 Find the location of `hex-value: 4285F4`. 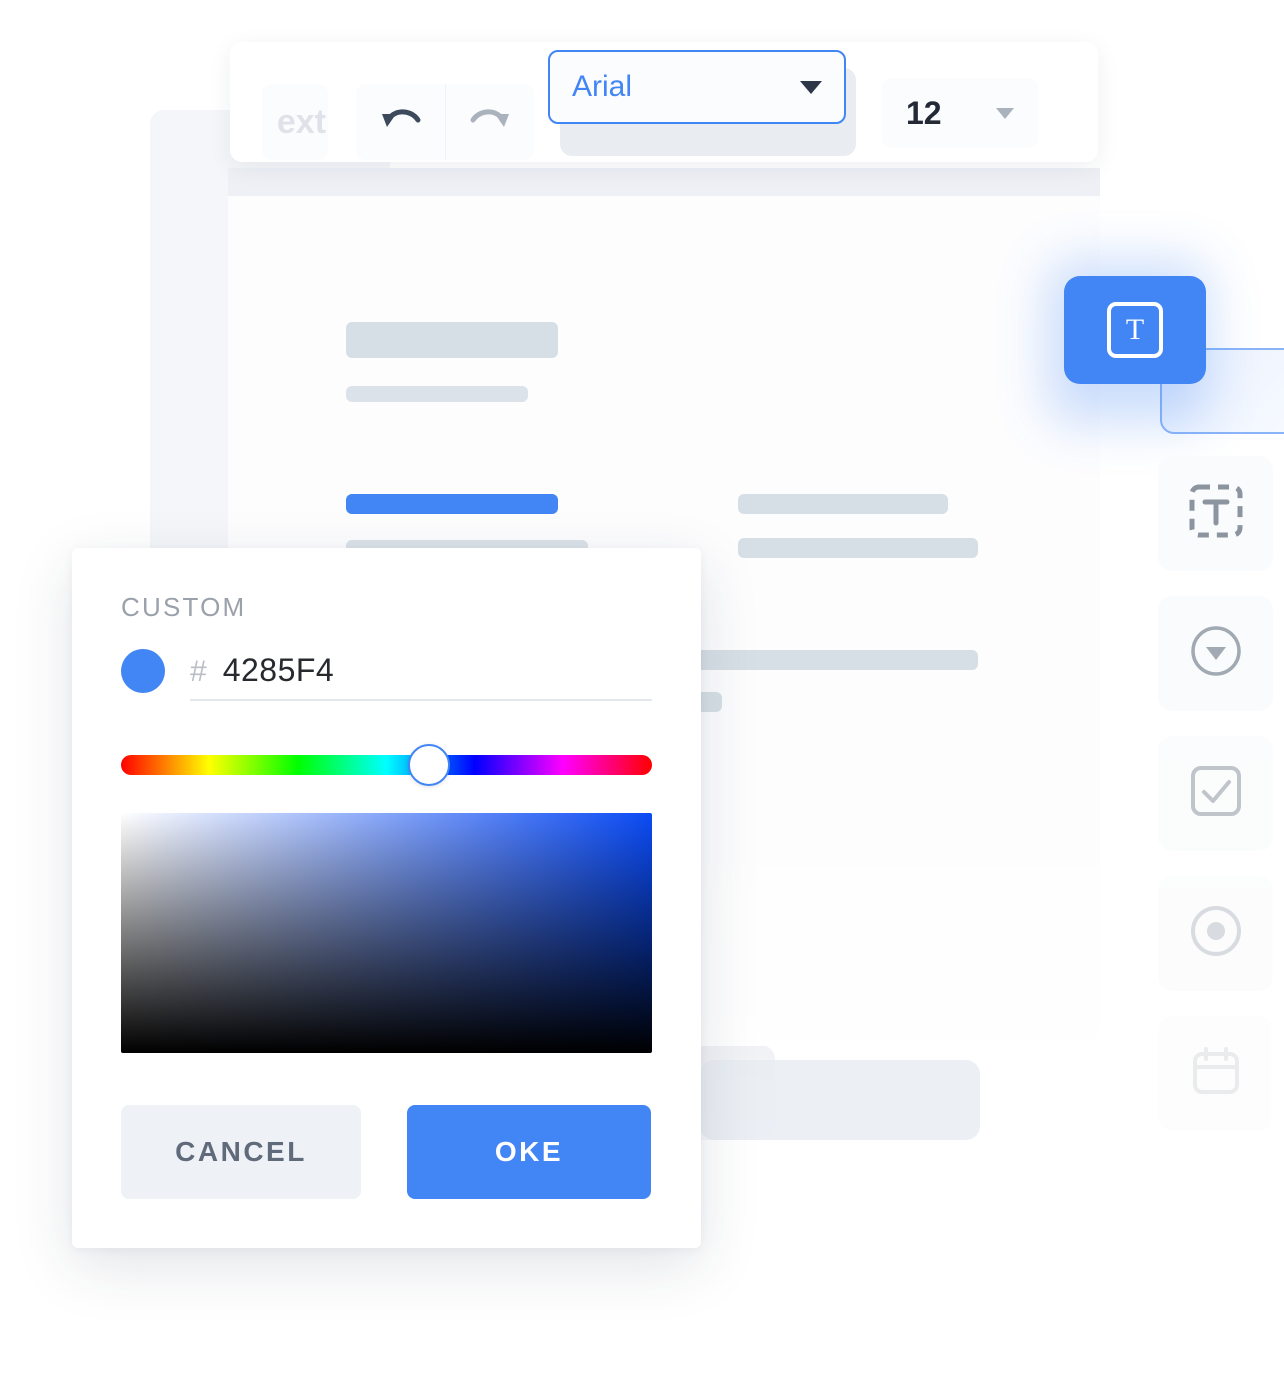

hex-value: 4285F4 is located at coordinates (278, 670).